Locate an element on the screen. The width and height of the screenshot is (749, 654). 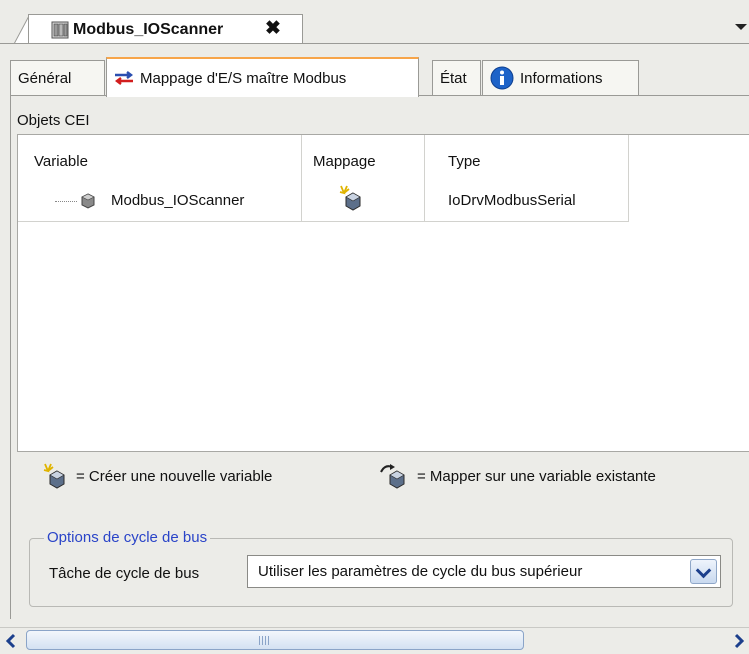
variable-name-cell: Modbus_IOScanner is located at coordinates (177, 200).